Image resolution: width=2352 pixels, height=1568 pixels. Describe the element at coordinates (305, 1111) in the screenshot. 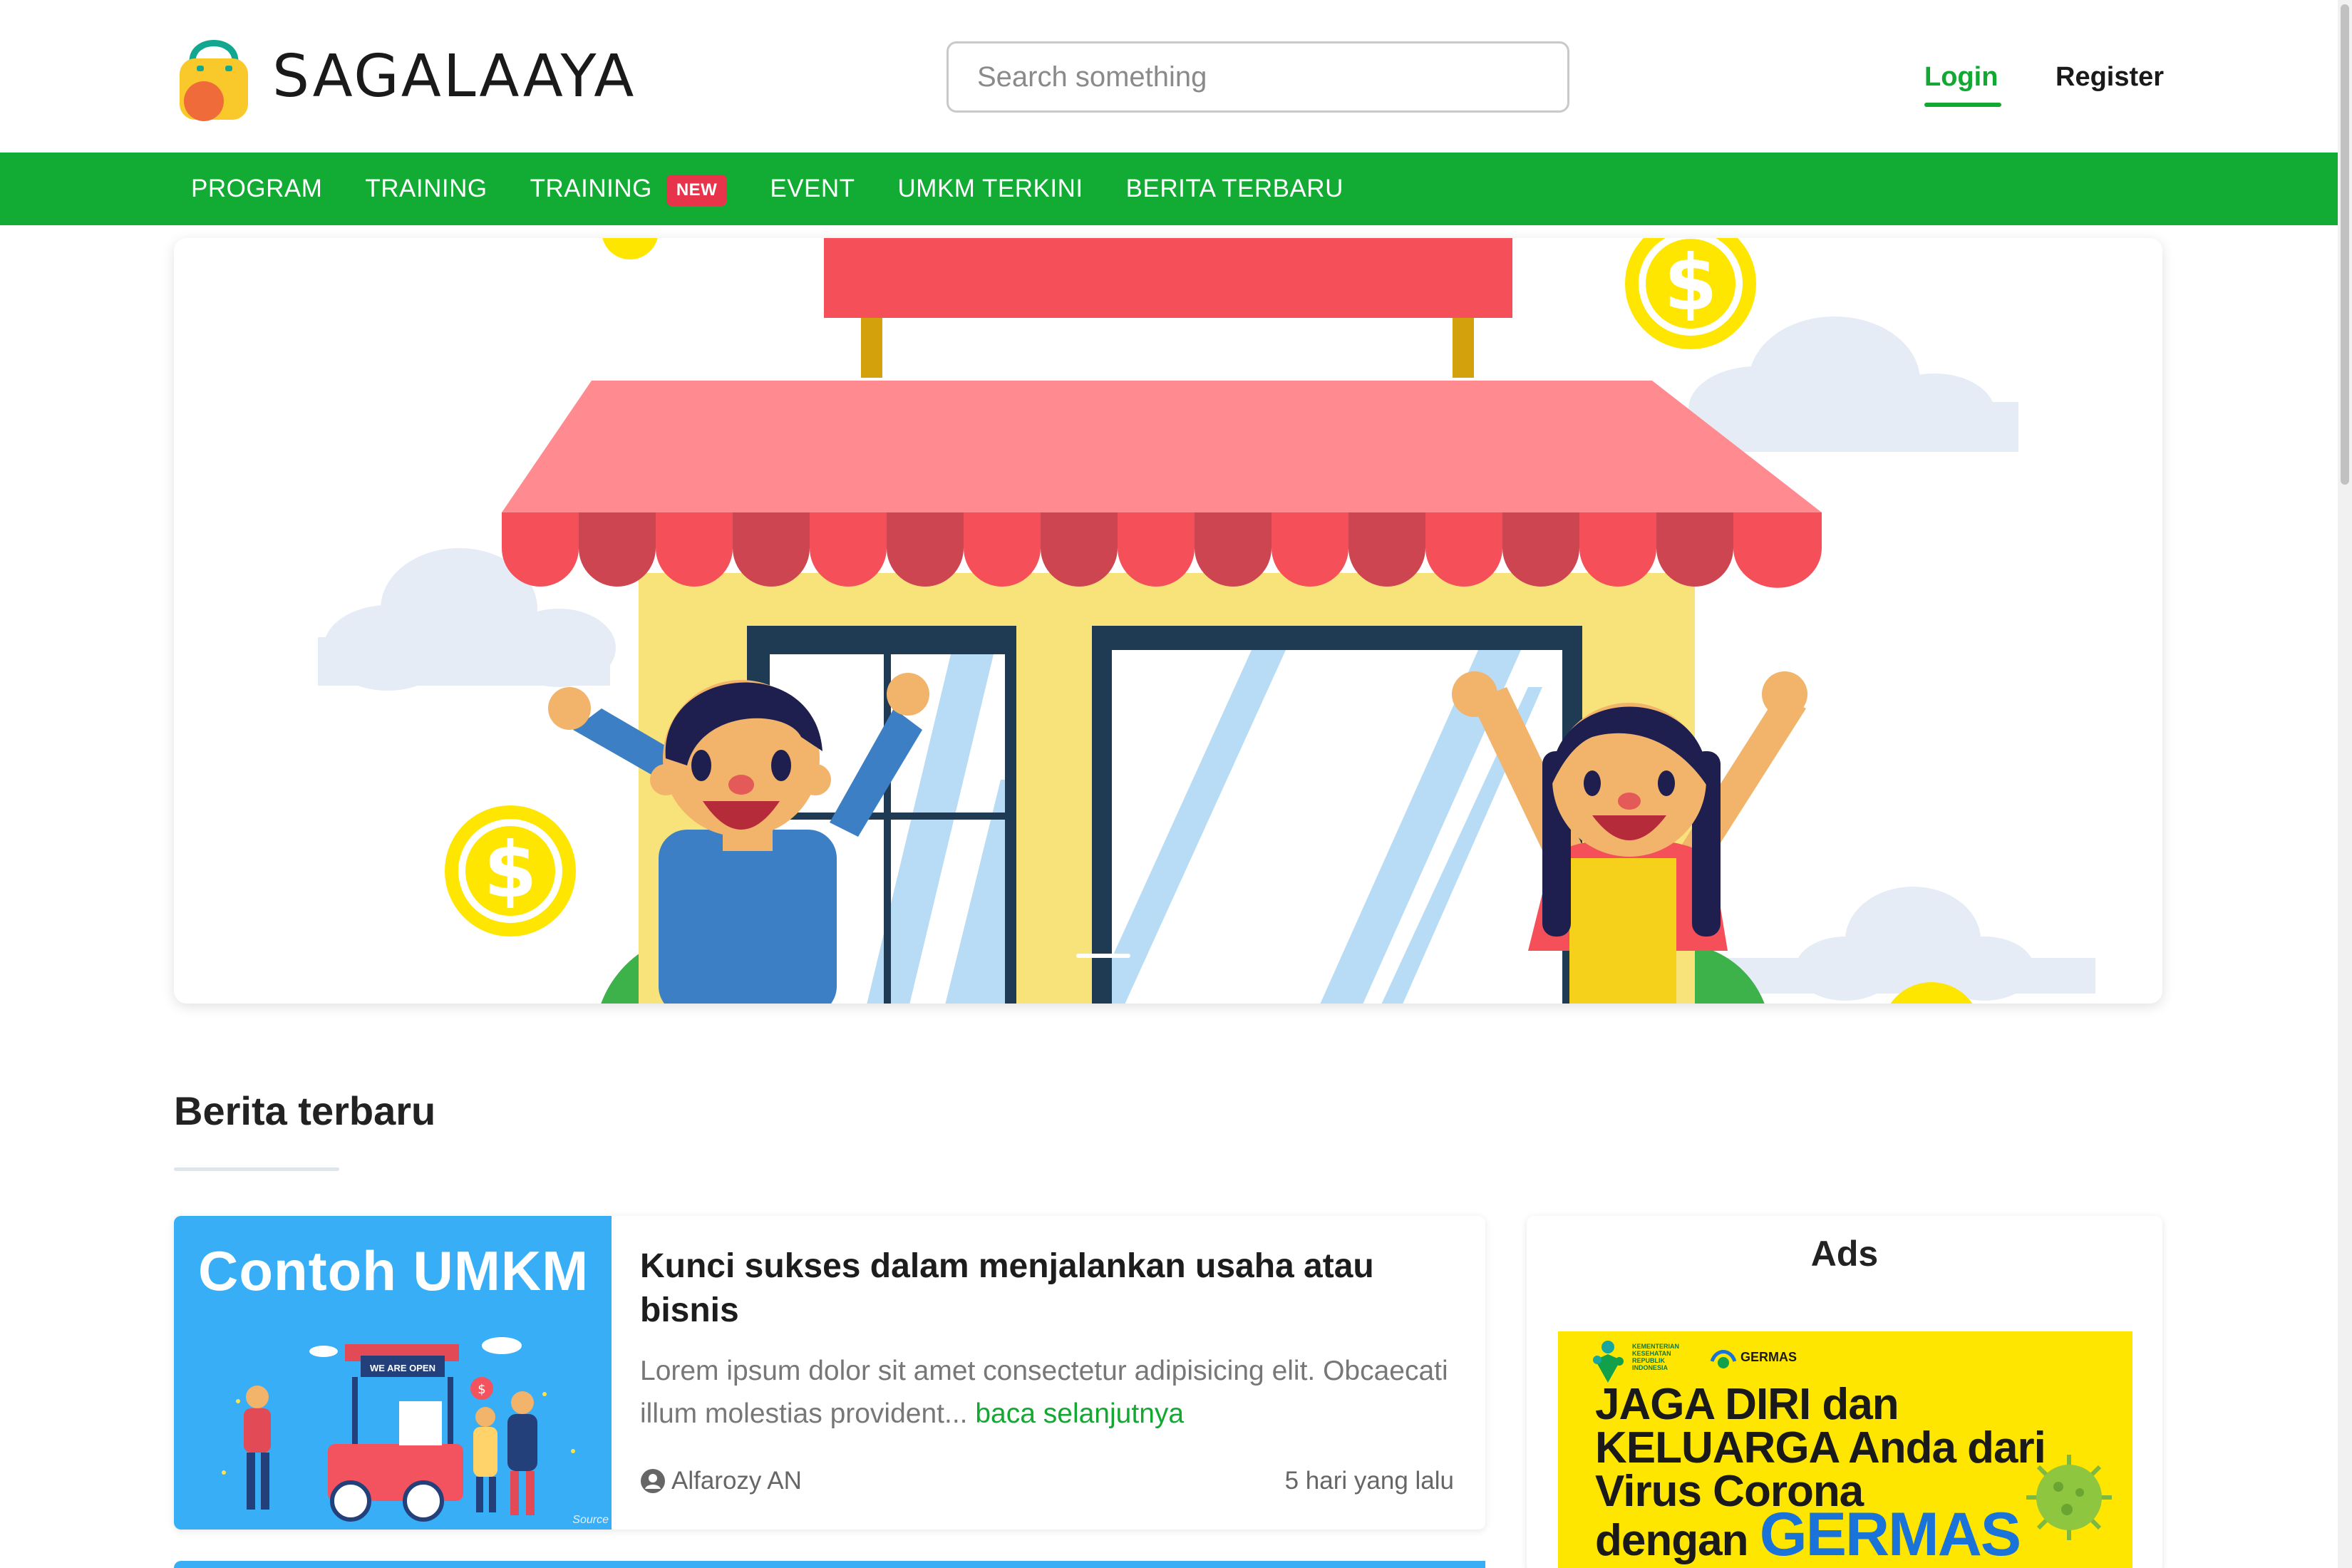

I see `section-title: Berita terbaru` at that location.